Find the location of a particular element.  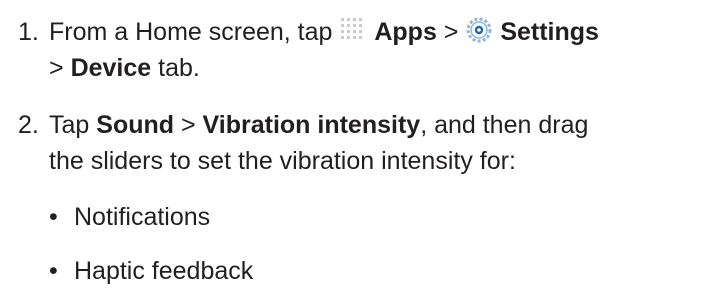

apps-grid-icon is located at coordinates (353, 35).